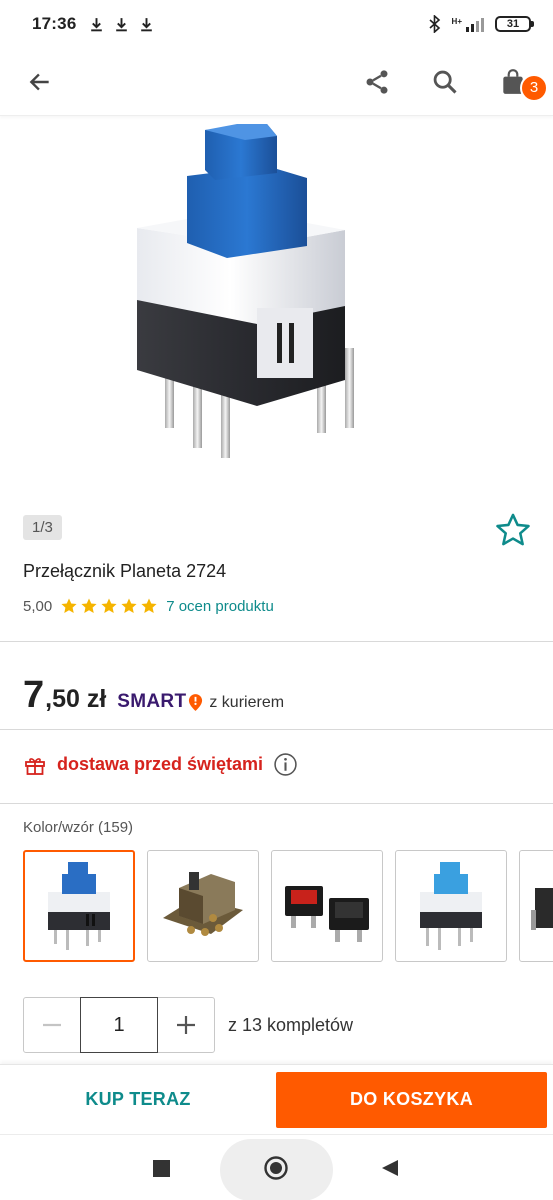 Image resolution: width=553 pixels, height=1200 pixels. I want to click on smart-label: SMART, so click(152, 701).